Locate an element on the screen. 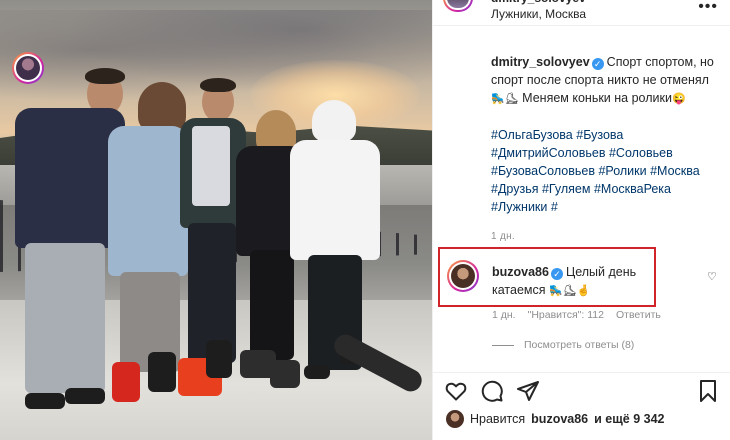 The height and width of the screenshot is (440, 730). hashtag-link: #ДмитрийСоловьев is located at coordinates (548, 153).